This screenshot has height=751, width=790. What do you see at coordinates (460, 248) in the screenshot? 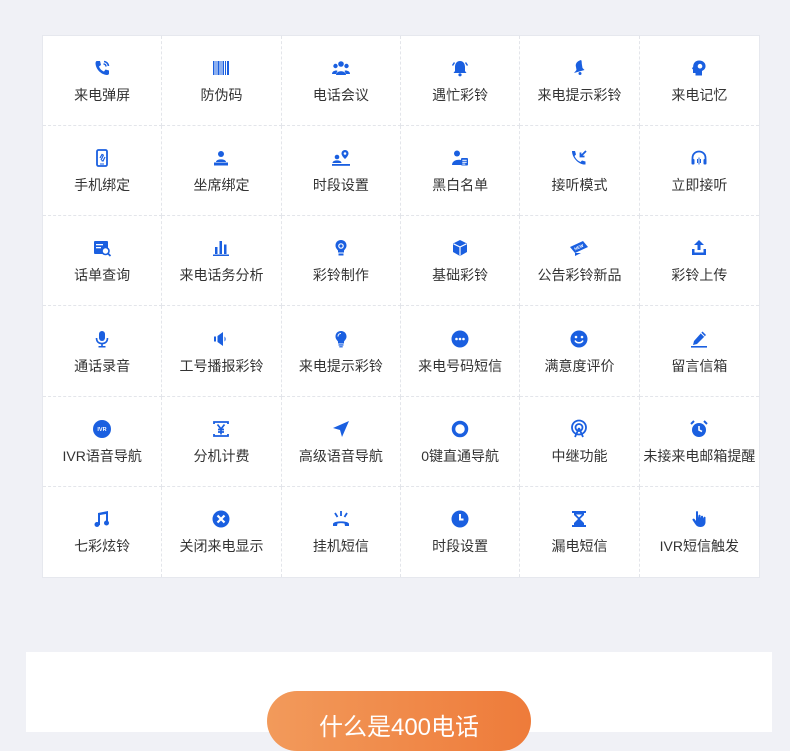
I see `cube-icon` at bounding box center [460, 248].